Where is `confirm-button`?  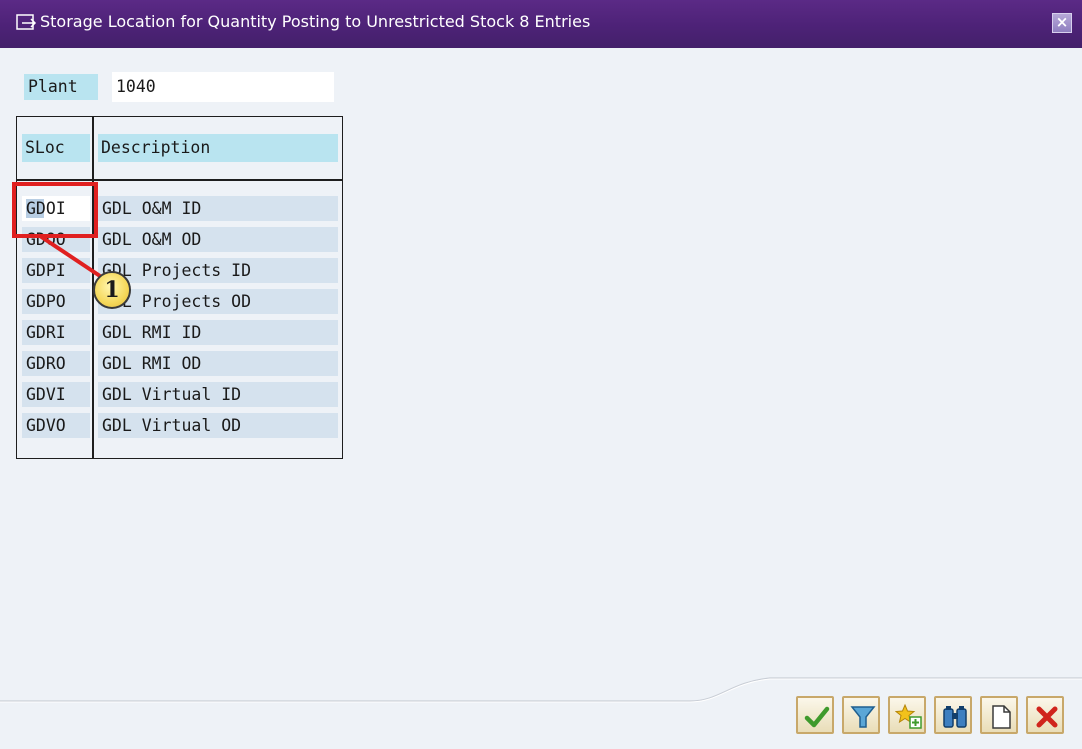
confirm-button is located at coordinates (815, 715).